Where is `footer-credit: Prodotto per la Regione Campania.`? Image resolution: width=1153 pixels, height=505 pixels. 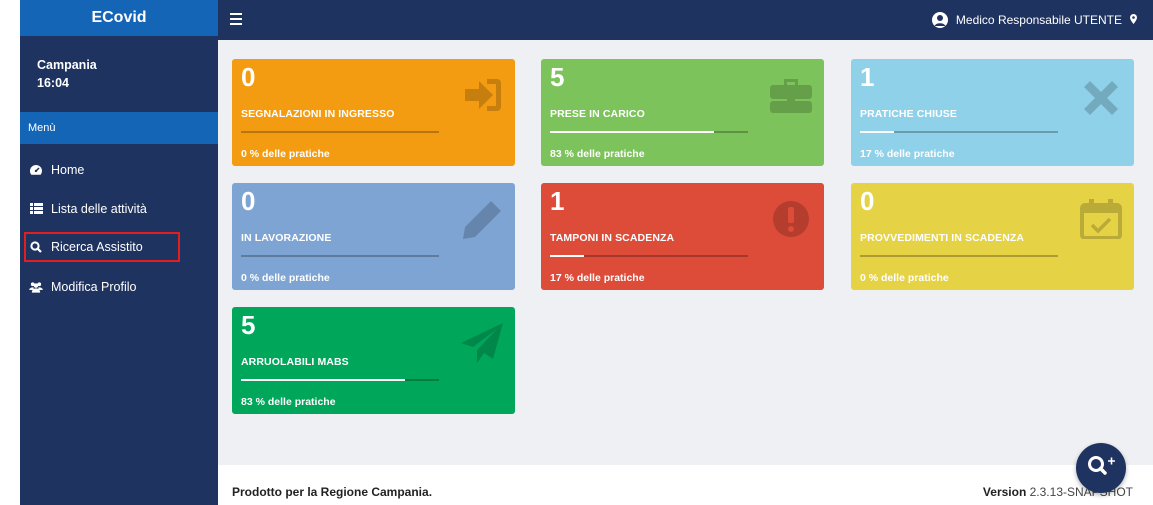 footer-credit: Prodotto per la Regione Campania. is located at coordinates (332, 492).